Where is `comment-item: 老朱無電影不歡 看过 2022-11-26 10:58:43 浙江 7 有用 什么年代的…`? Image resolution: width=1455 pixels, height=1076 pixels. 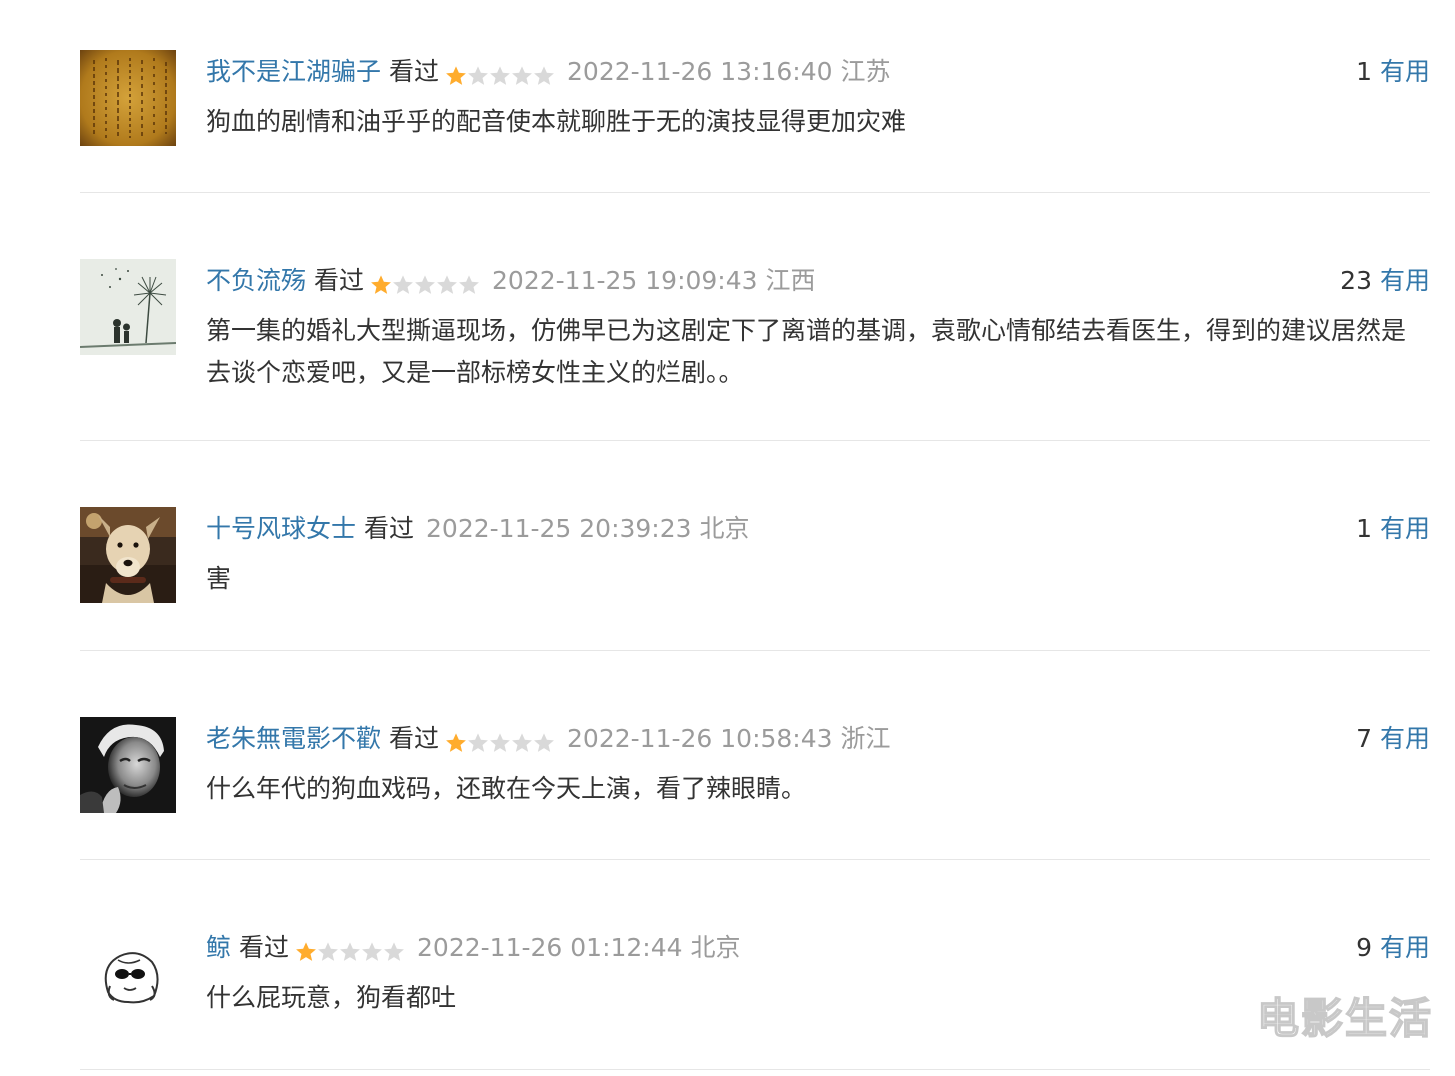 comment-item: 老朱無電影不歡 看过 2022-11-26 10:58:43 浙江 7 有用 什么年代的… is located at coordinates (755, 788).